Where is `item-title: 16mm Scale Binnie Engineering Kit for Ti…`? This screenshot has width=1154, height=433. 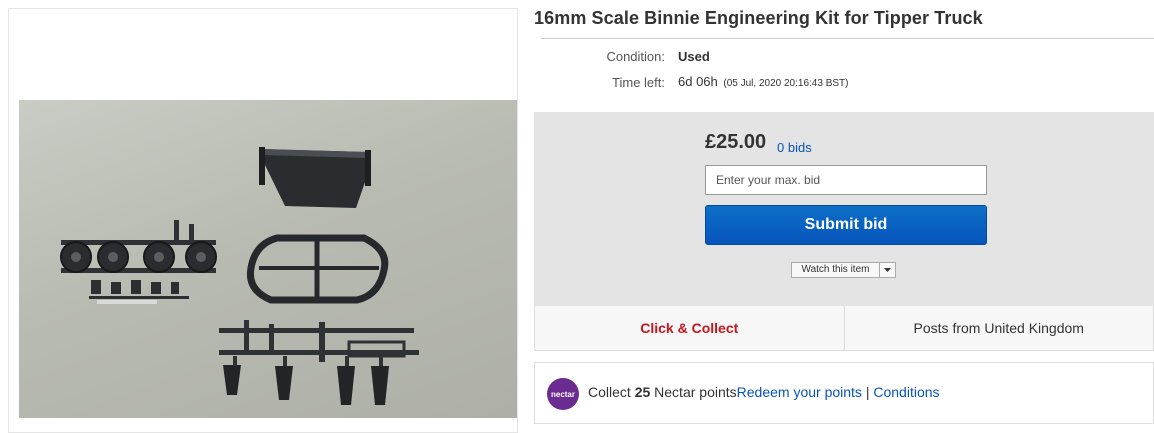
item-title: 16mm Scale Binnie Engineering Kit for Ti… is located at coordinates (758, 18).